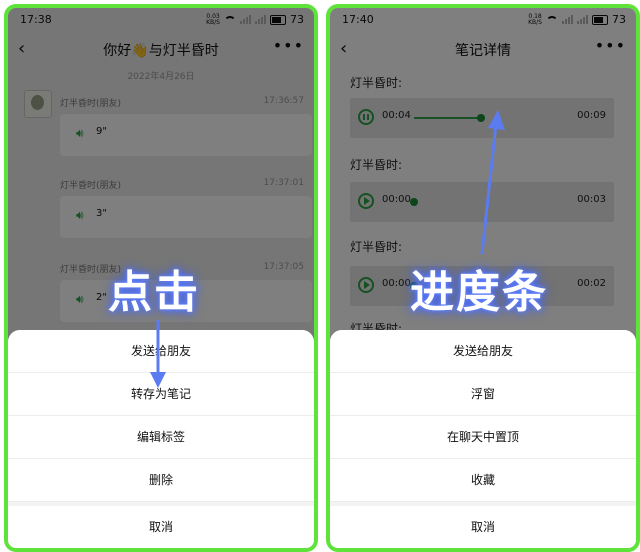 This screenshot has width=640, height=552. I want to click on delete-button: 删除, so click(161, 480).